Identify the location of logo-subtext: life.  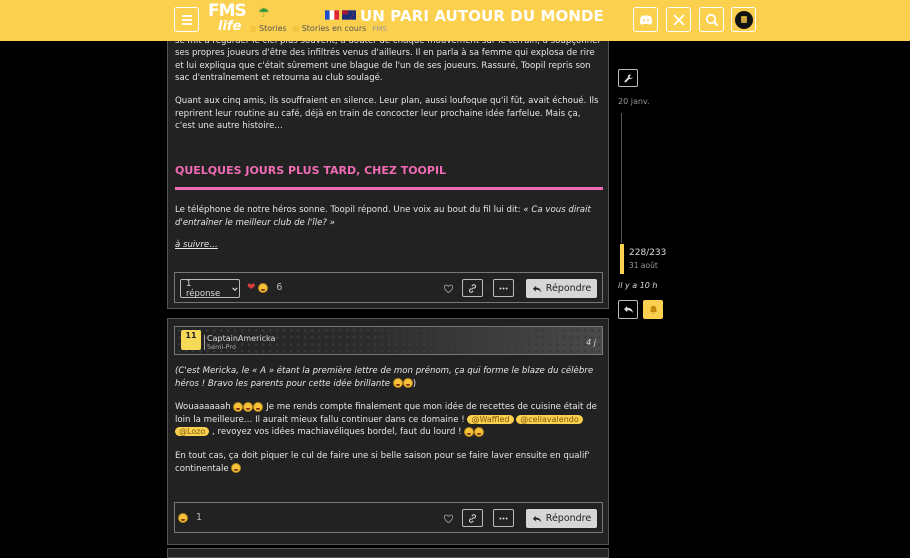
(230, 26).